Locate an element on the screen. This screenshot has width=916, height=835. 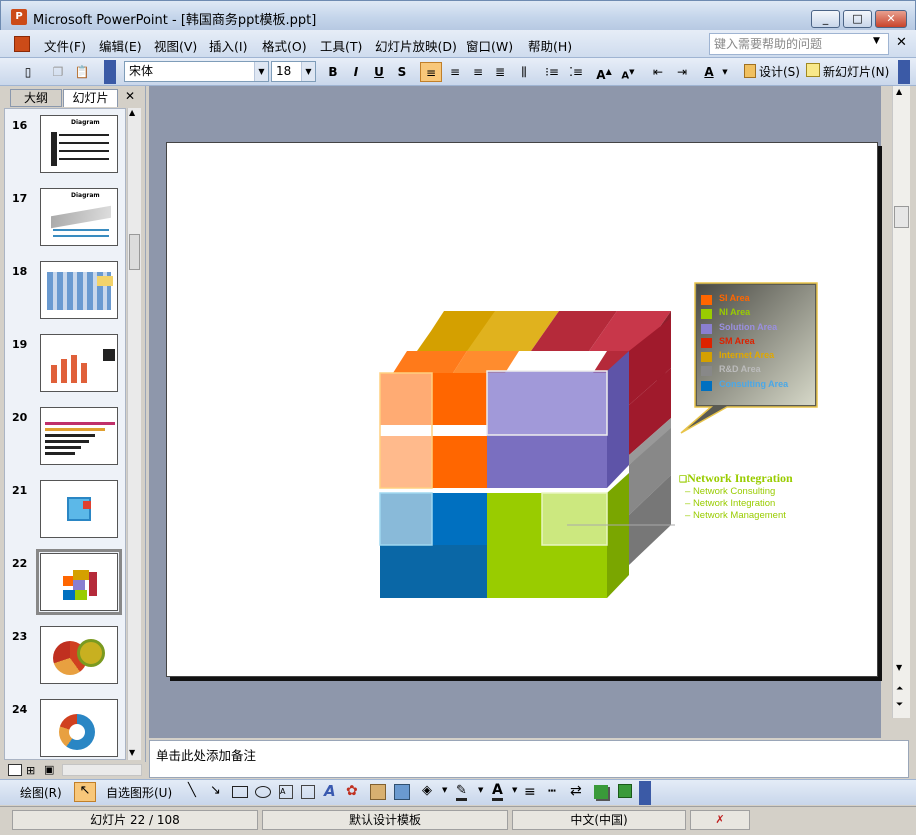
font-size-combo: 18 ▼ is located at coordinates (293, 71).